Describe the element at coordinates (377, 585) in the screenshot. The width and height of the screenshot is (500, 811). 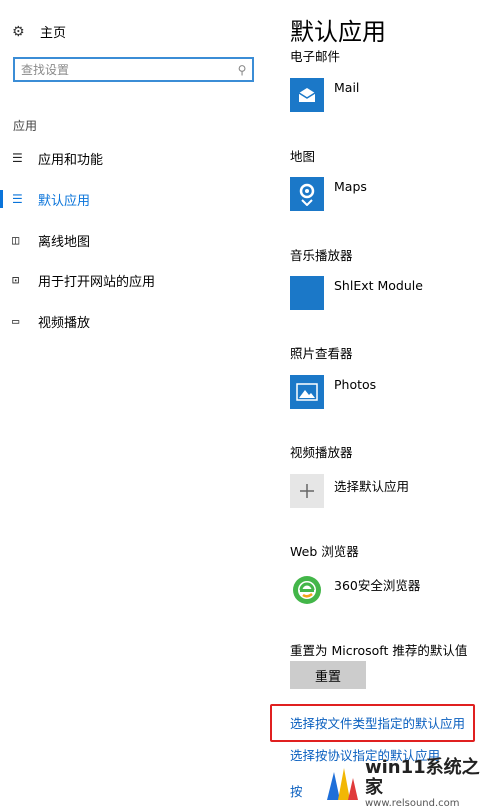
I see `app-name: 360安全浏览器` at that location.